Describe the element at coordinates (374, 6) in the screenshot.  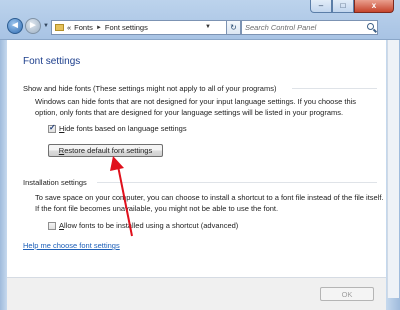
I see `close-button: x` at that location.